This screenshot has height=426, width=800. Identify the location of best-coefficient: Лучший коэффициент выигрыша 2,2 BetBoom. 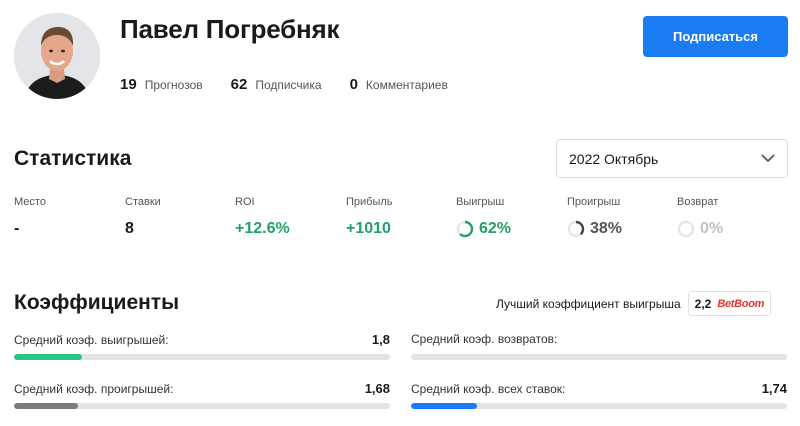
(634, 303).